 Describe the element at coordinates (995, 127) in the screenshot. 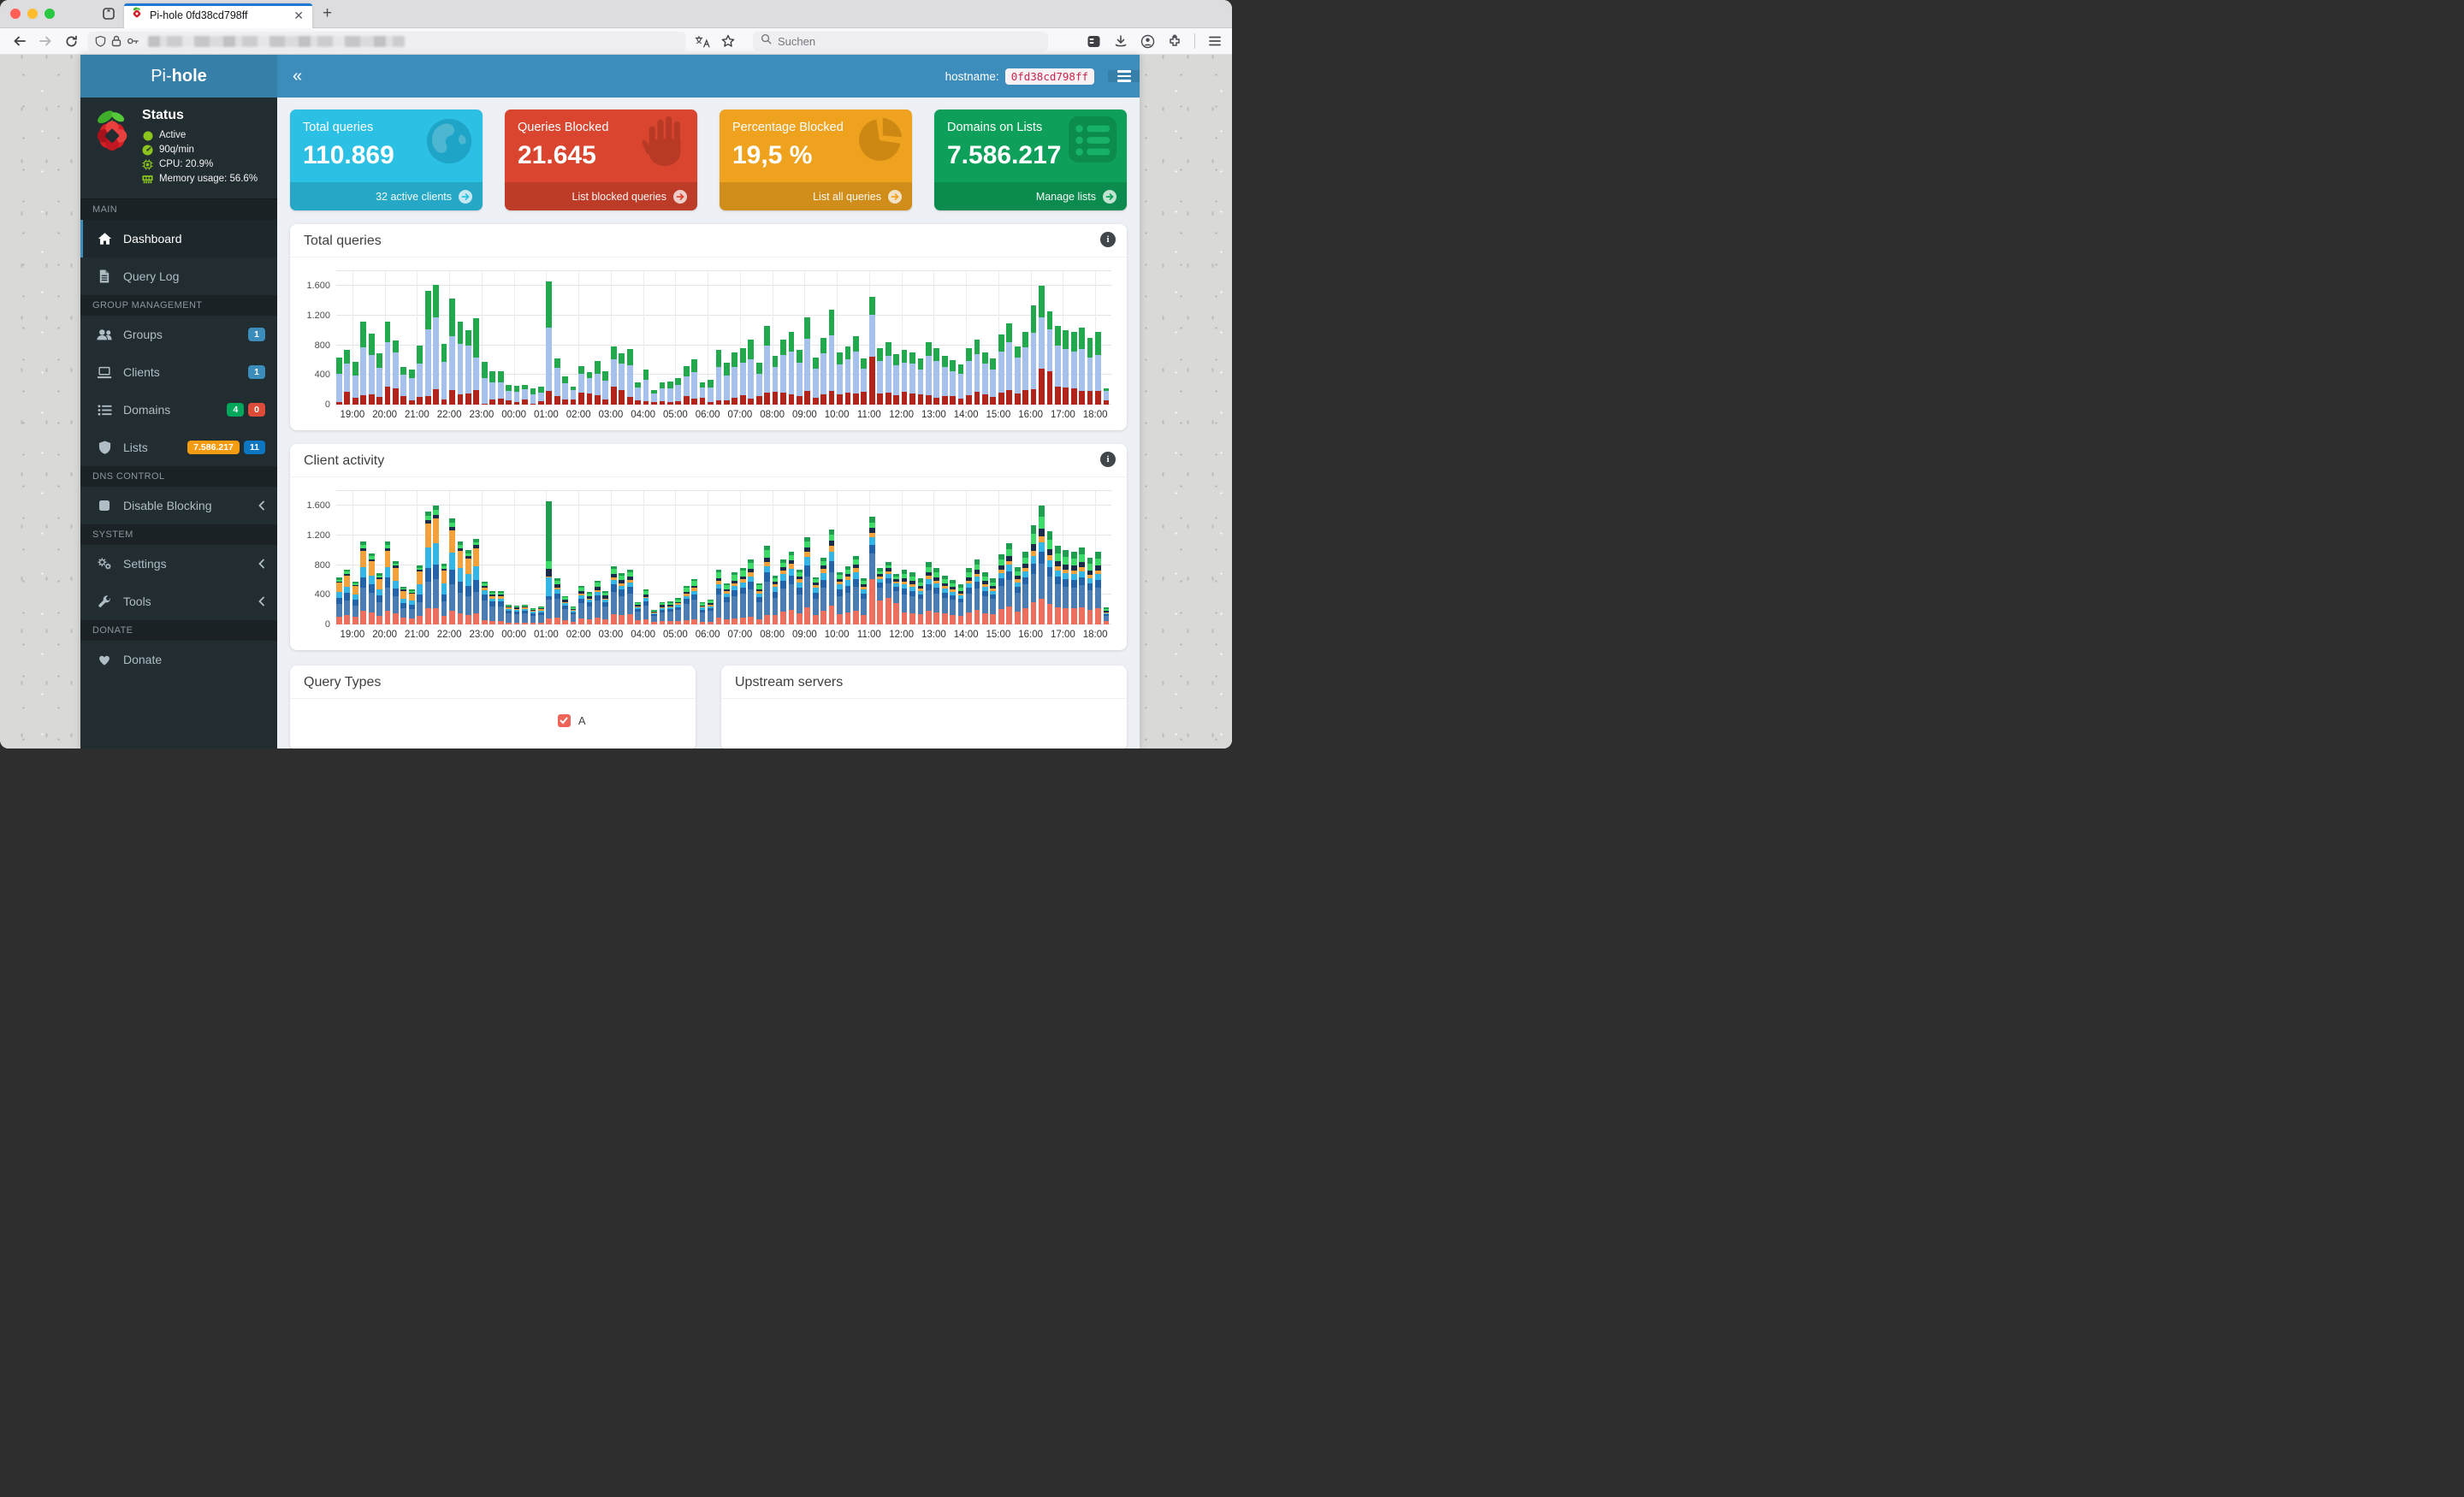

I see `card-title: Domains on Lists` at that location.